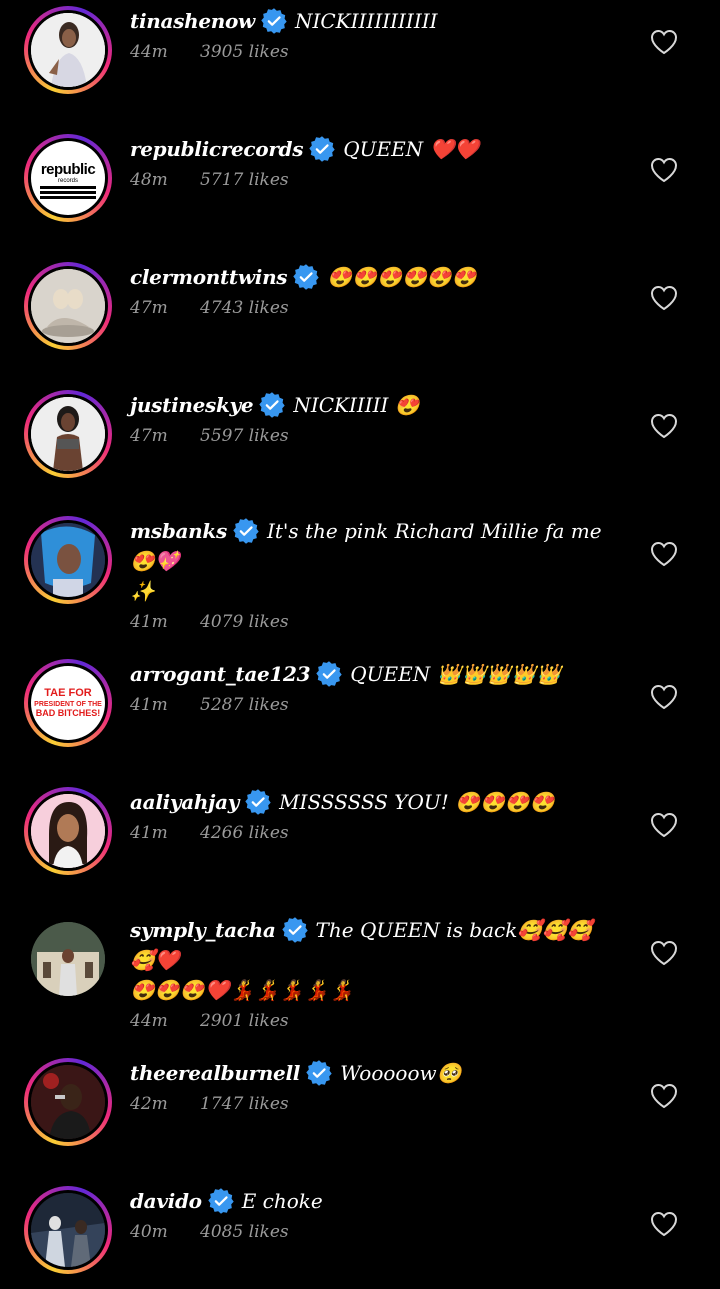 The image size is (720, 1289). What do you see at coordinates (244, 705) in the screenshot?
I see `likes-count: 5287 likes` at bounding box center [244, 705].